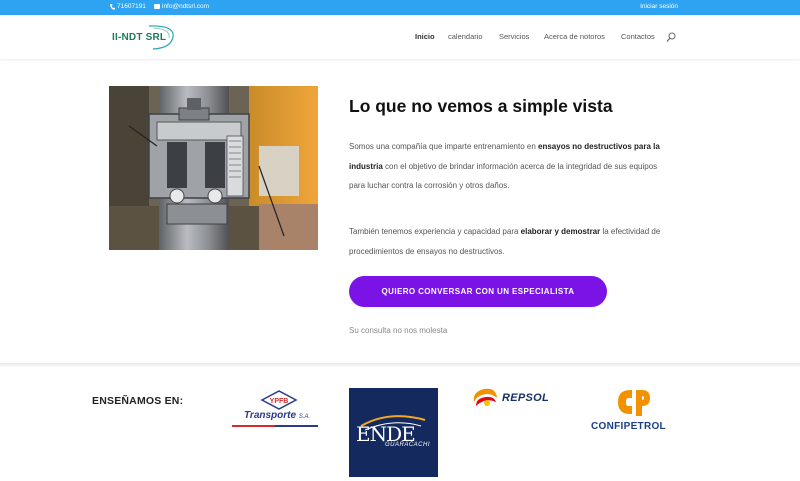 The width and height of the screenshot is (800, 481). Describe the element at coordinates (398, 330) in the screenshot. I see `cta-note: Su consulta no nos molesta` at that location.